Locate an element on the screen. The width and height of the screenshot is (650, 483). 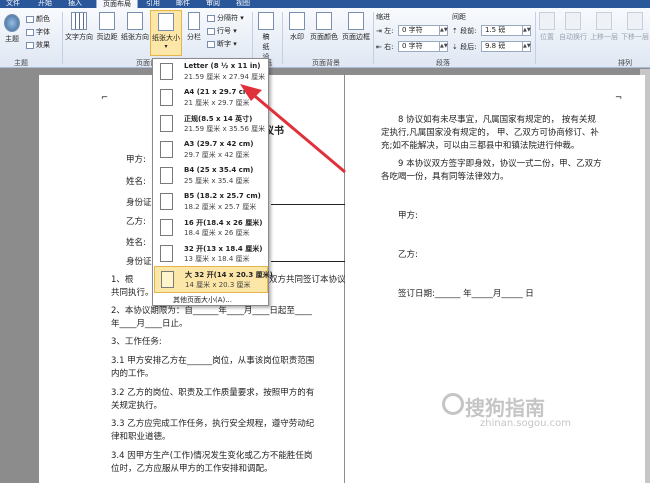
page-color-label: 页面颜色 is located at coordinates (324, 37).